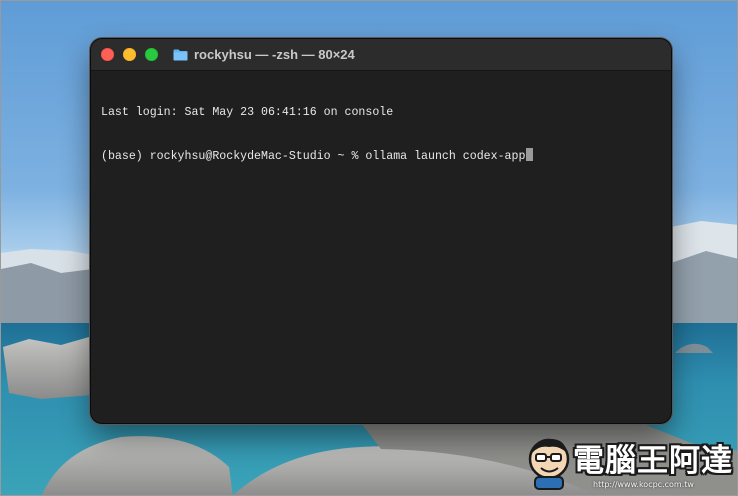  Describe the element at coordinates (704, 291) in the screenshot. I see `mountain-right-shade` at that location.